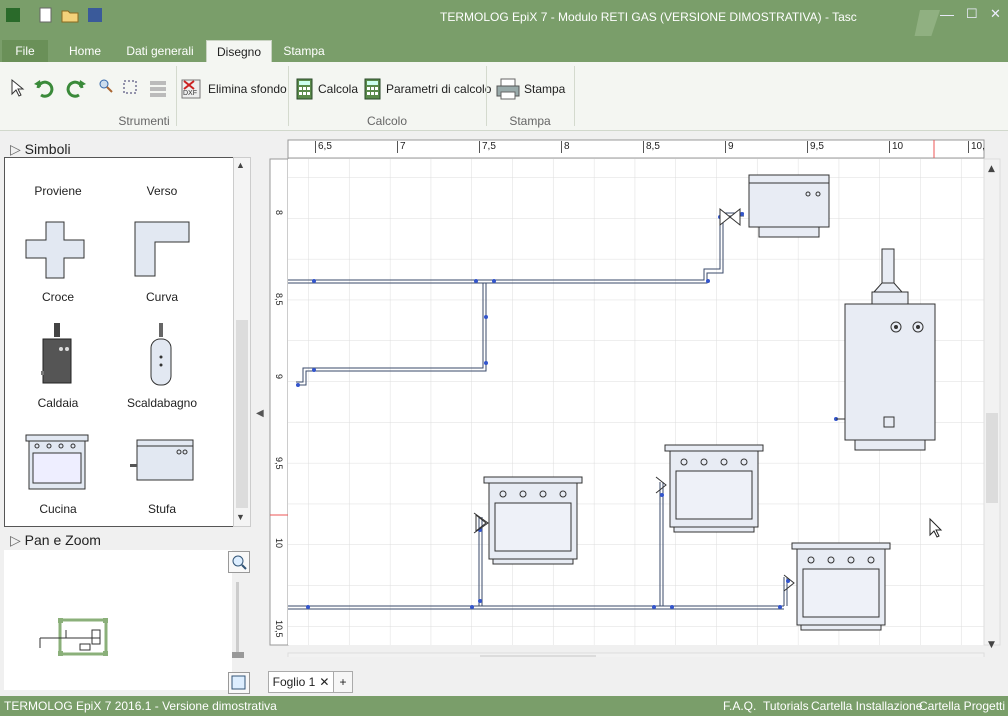  I want to click on zoom-slider, so click(238, 622).